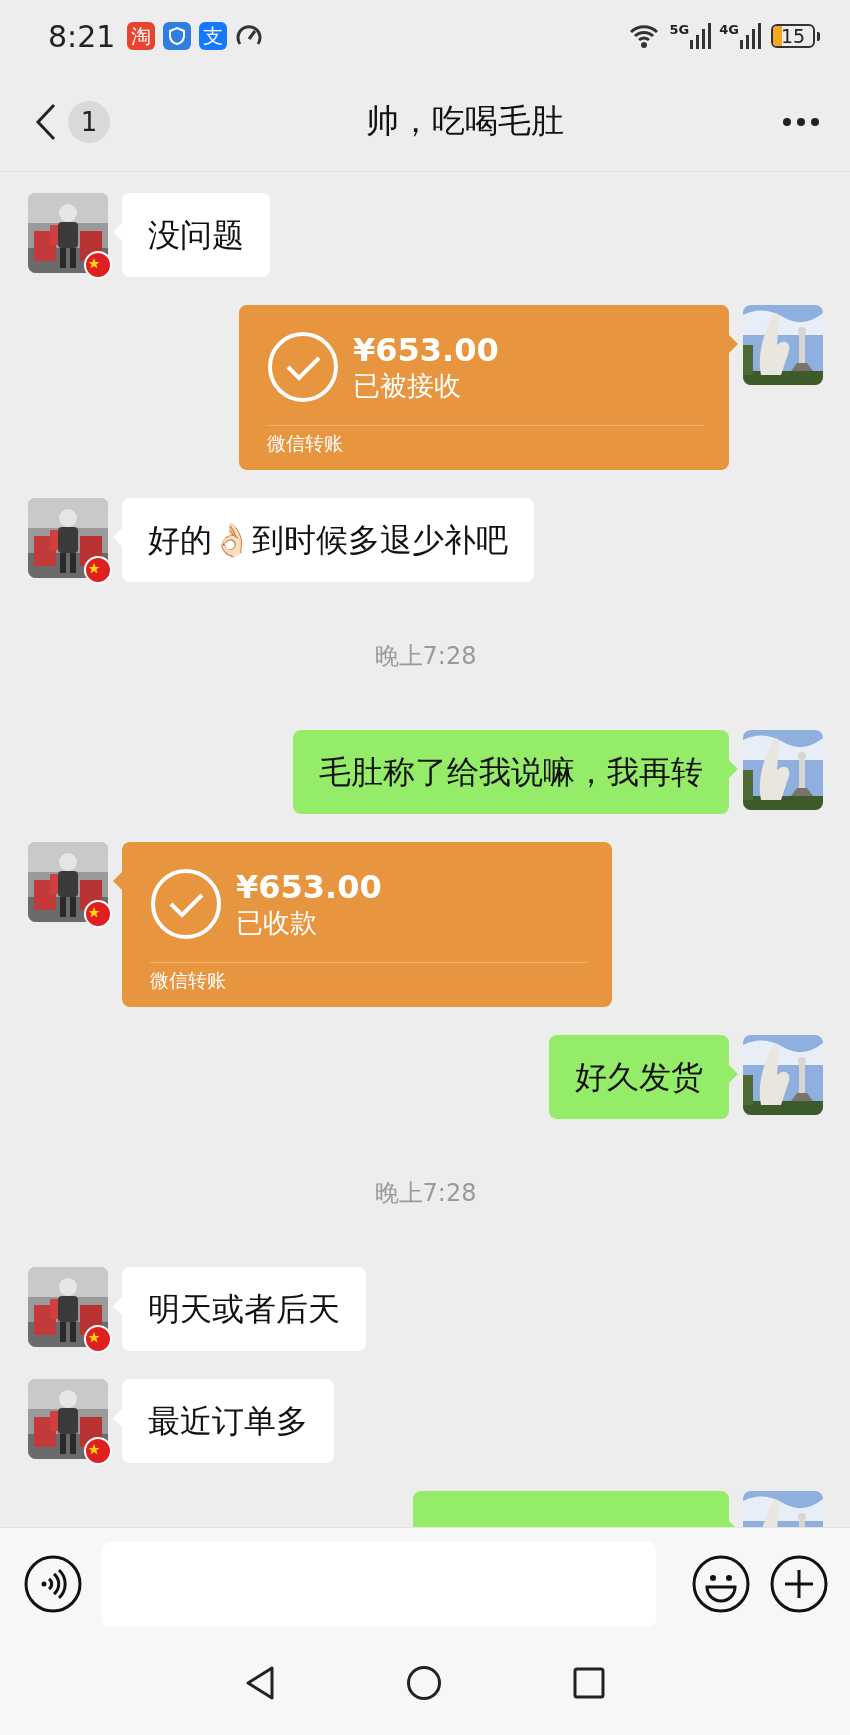 The width and height of the screenshot is (850, 1735). Describe the element at coordinates (277, 923) in the screenshot. I see `transfer-status: 已收款` at that location.